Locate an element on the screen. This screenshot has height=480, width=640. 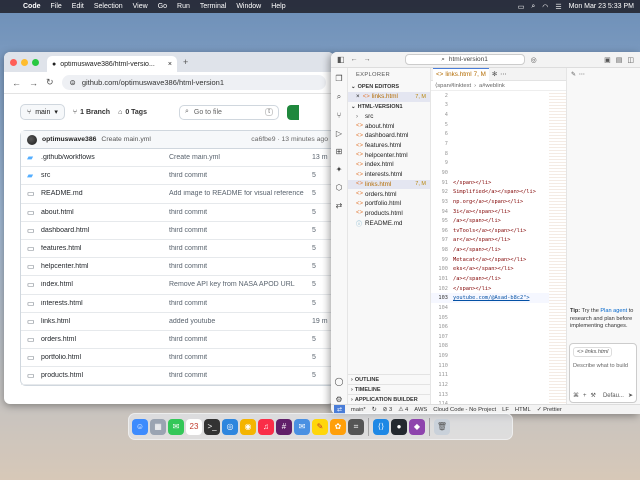
remote-icon: ⇄ is located at coordinates (339, 205).